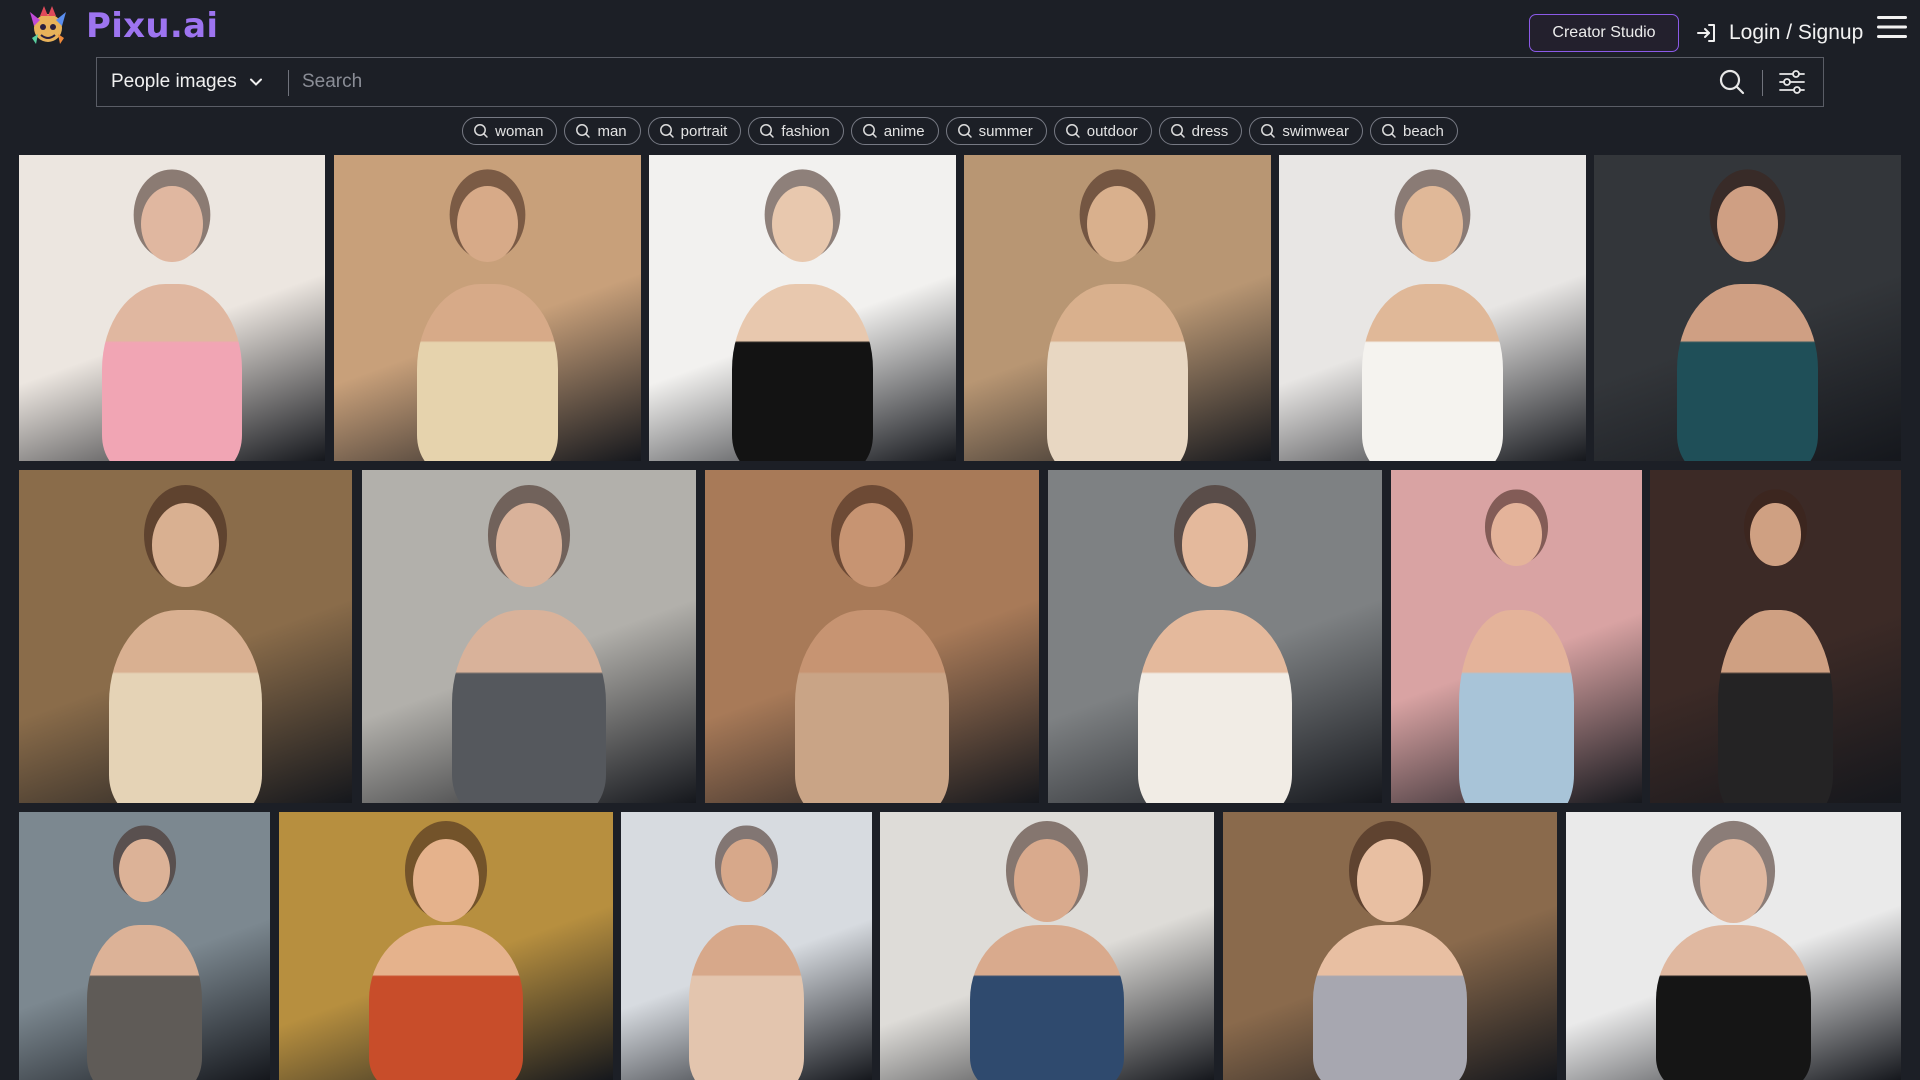  Describe the element at coordinates (1604, 33) in the screenshot. I see `creator-studio-button: Creator Studio` at that location.